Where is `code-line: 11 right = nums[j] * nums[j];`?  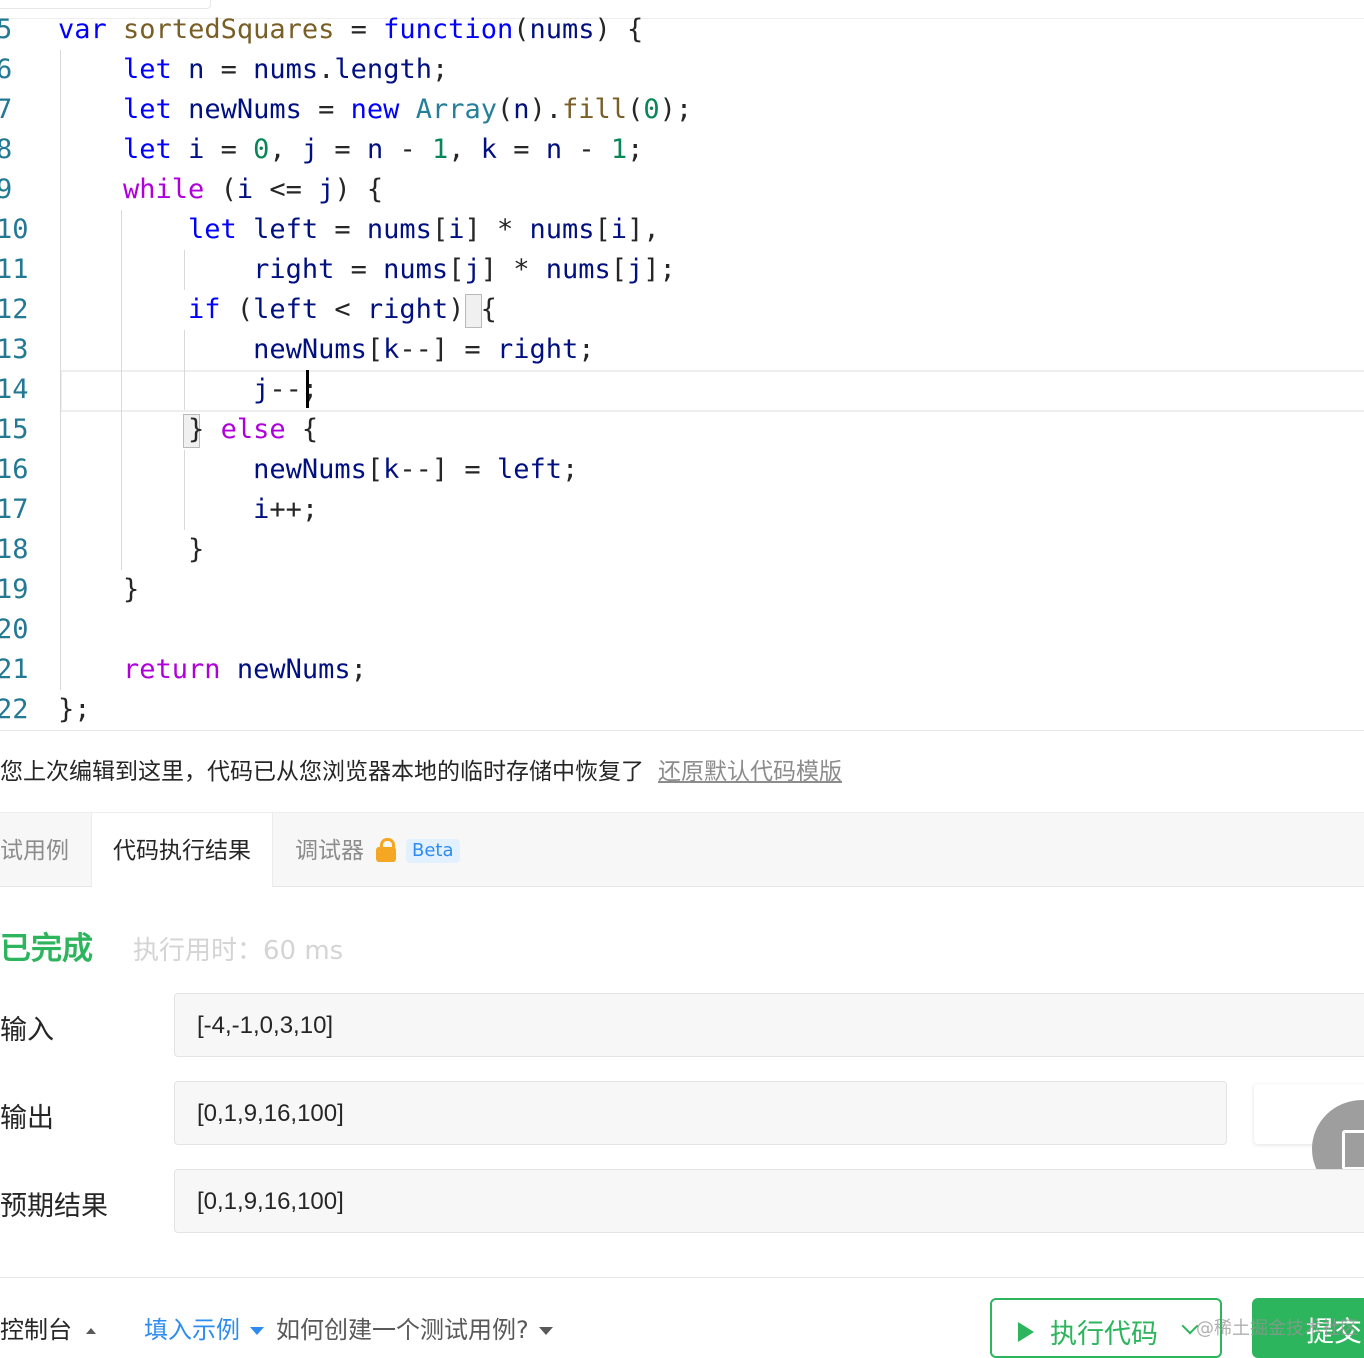
code-line: 11 right = nums[j] * nums[j]; is located at coordinates (682, 270).